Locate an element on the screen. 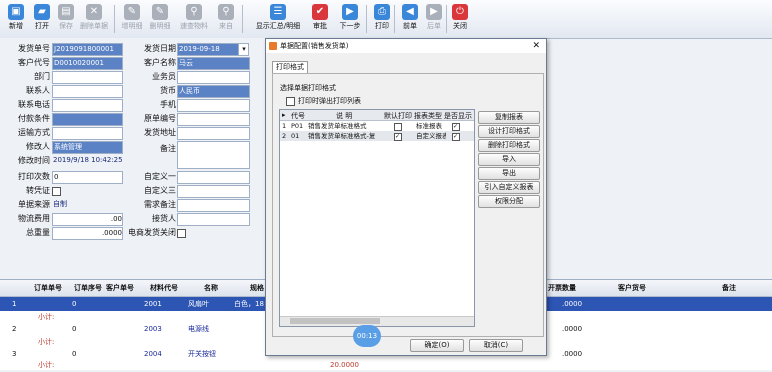  modifier-field: 系统管理 is located at coordinates (87, 147).